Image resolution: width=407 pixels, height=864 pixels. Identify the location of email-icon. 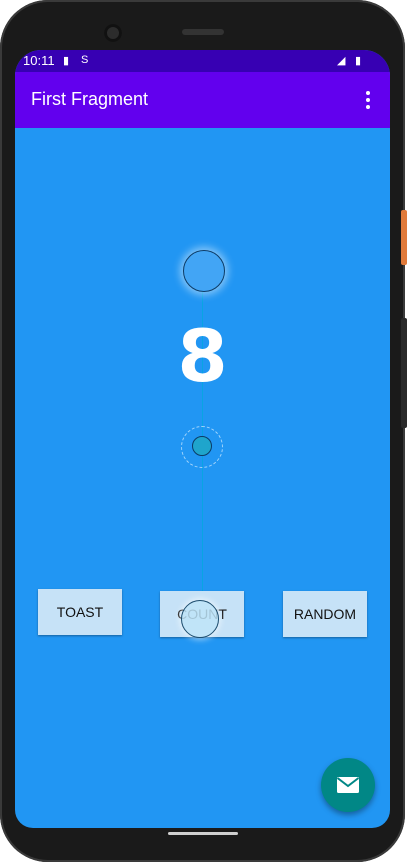
(348, 785).